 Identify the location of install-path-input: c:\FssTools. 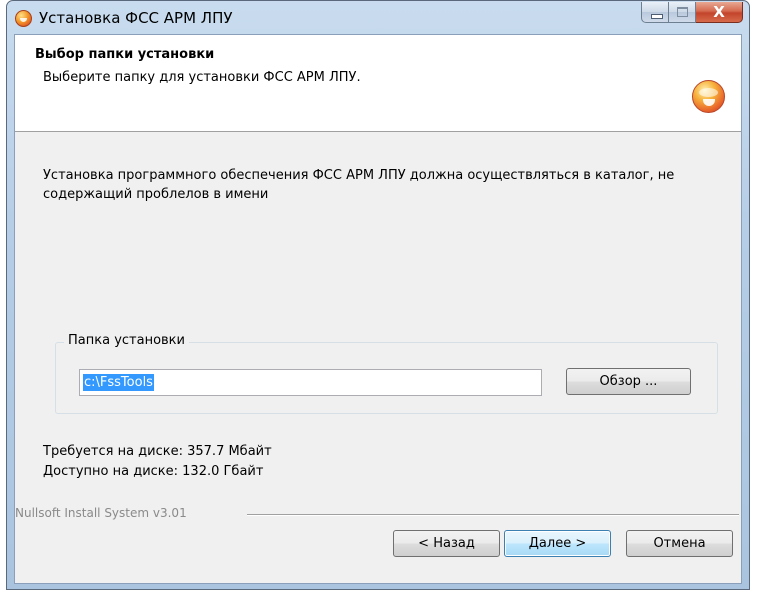
(310, 382).